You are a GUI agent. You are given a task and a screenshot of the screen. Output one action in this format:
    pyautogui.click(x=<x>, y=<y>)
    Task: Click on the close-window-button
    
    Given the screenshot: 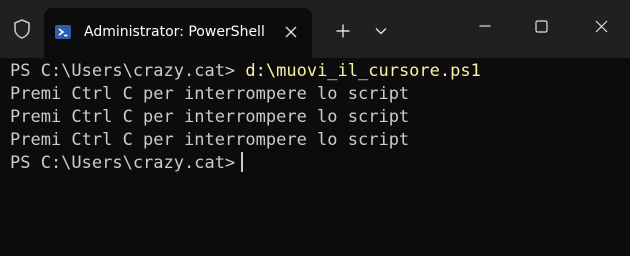 What is the action you would take?
    pyautogui.click(x=601, y=26)
    